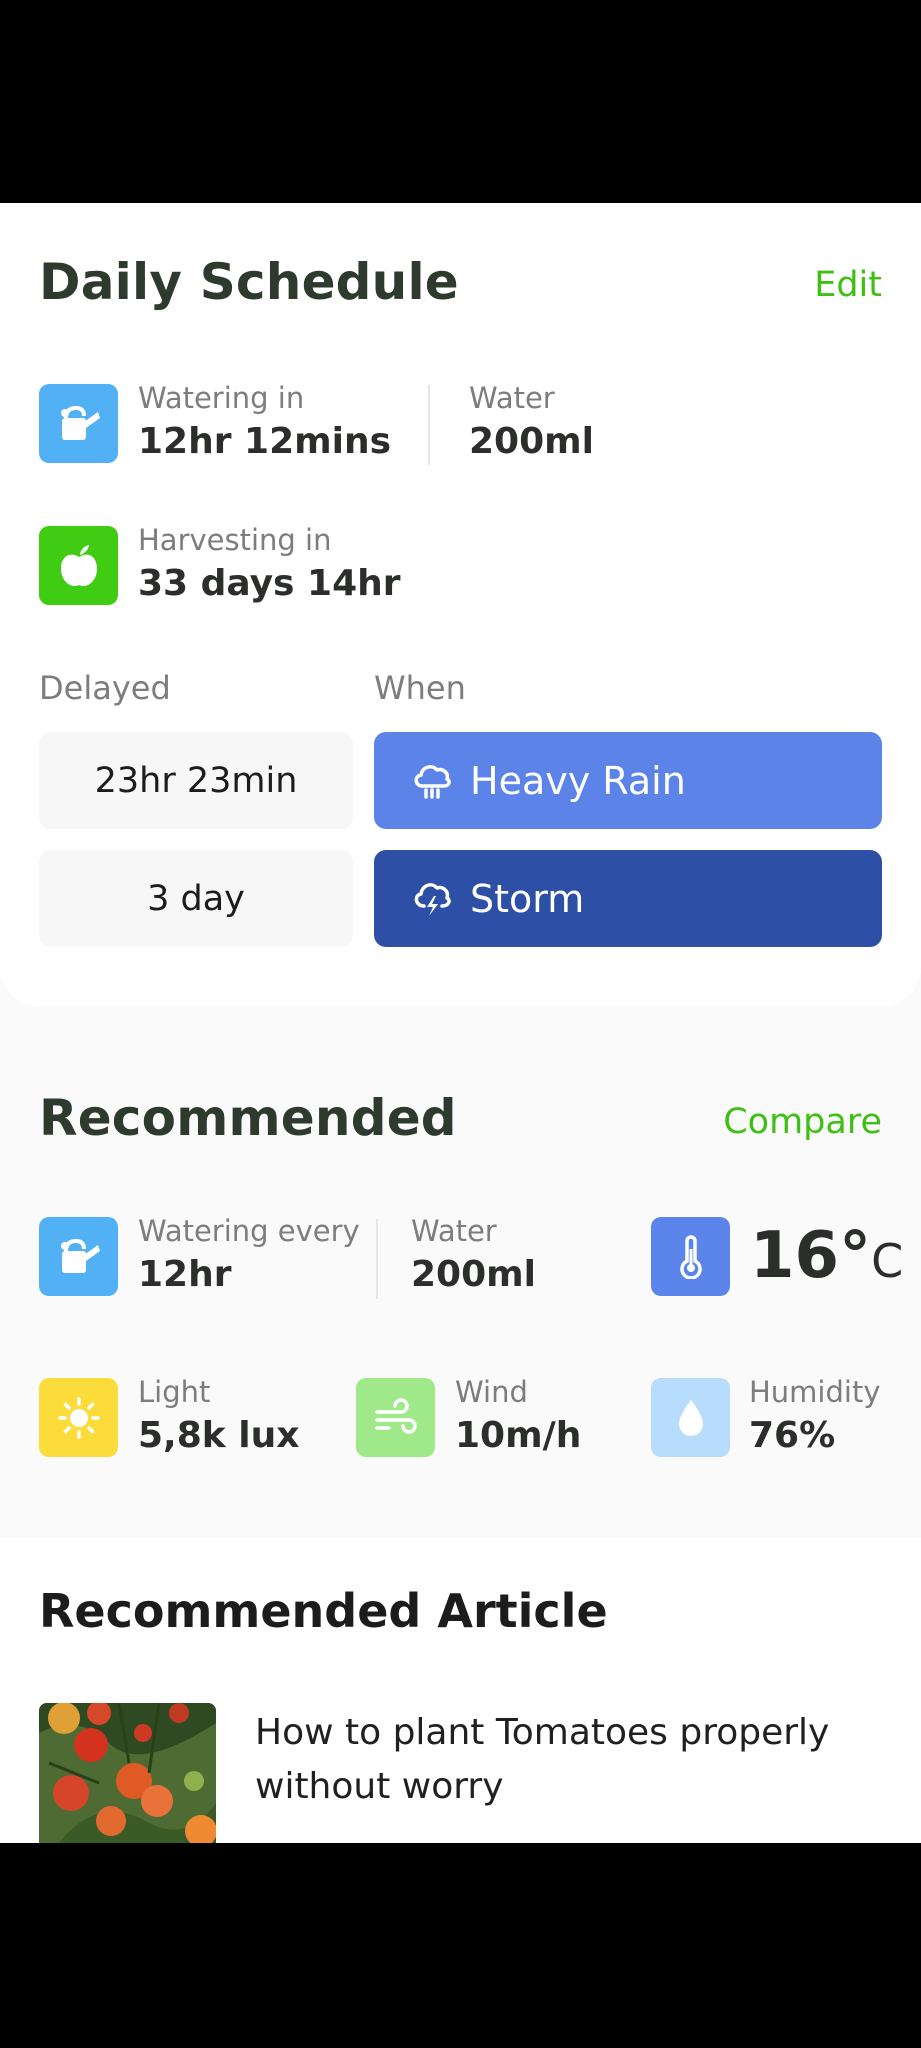  I want to click on cloud-rain-icon, so click(432, 781).